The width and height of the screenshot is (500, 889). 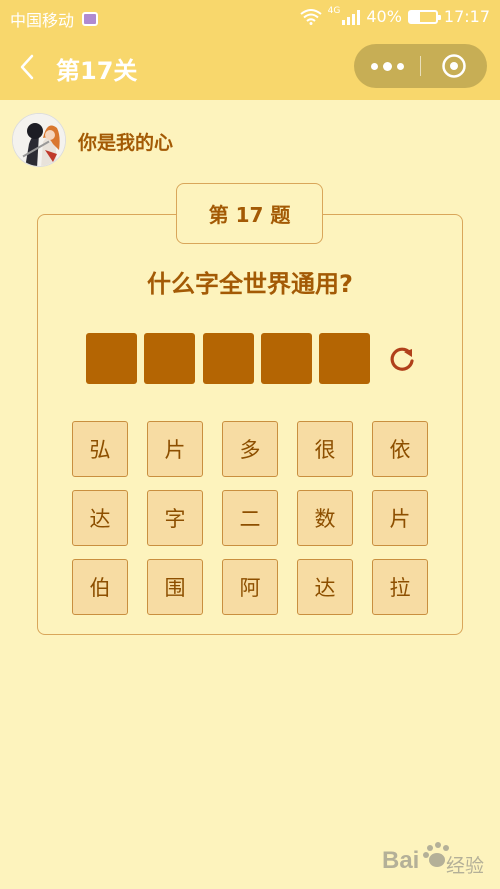 What do you see at coordinates (250, 67) in the screenshot?
I see `nav-header: 第17关` at bounding box center [250, 67].